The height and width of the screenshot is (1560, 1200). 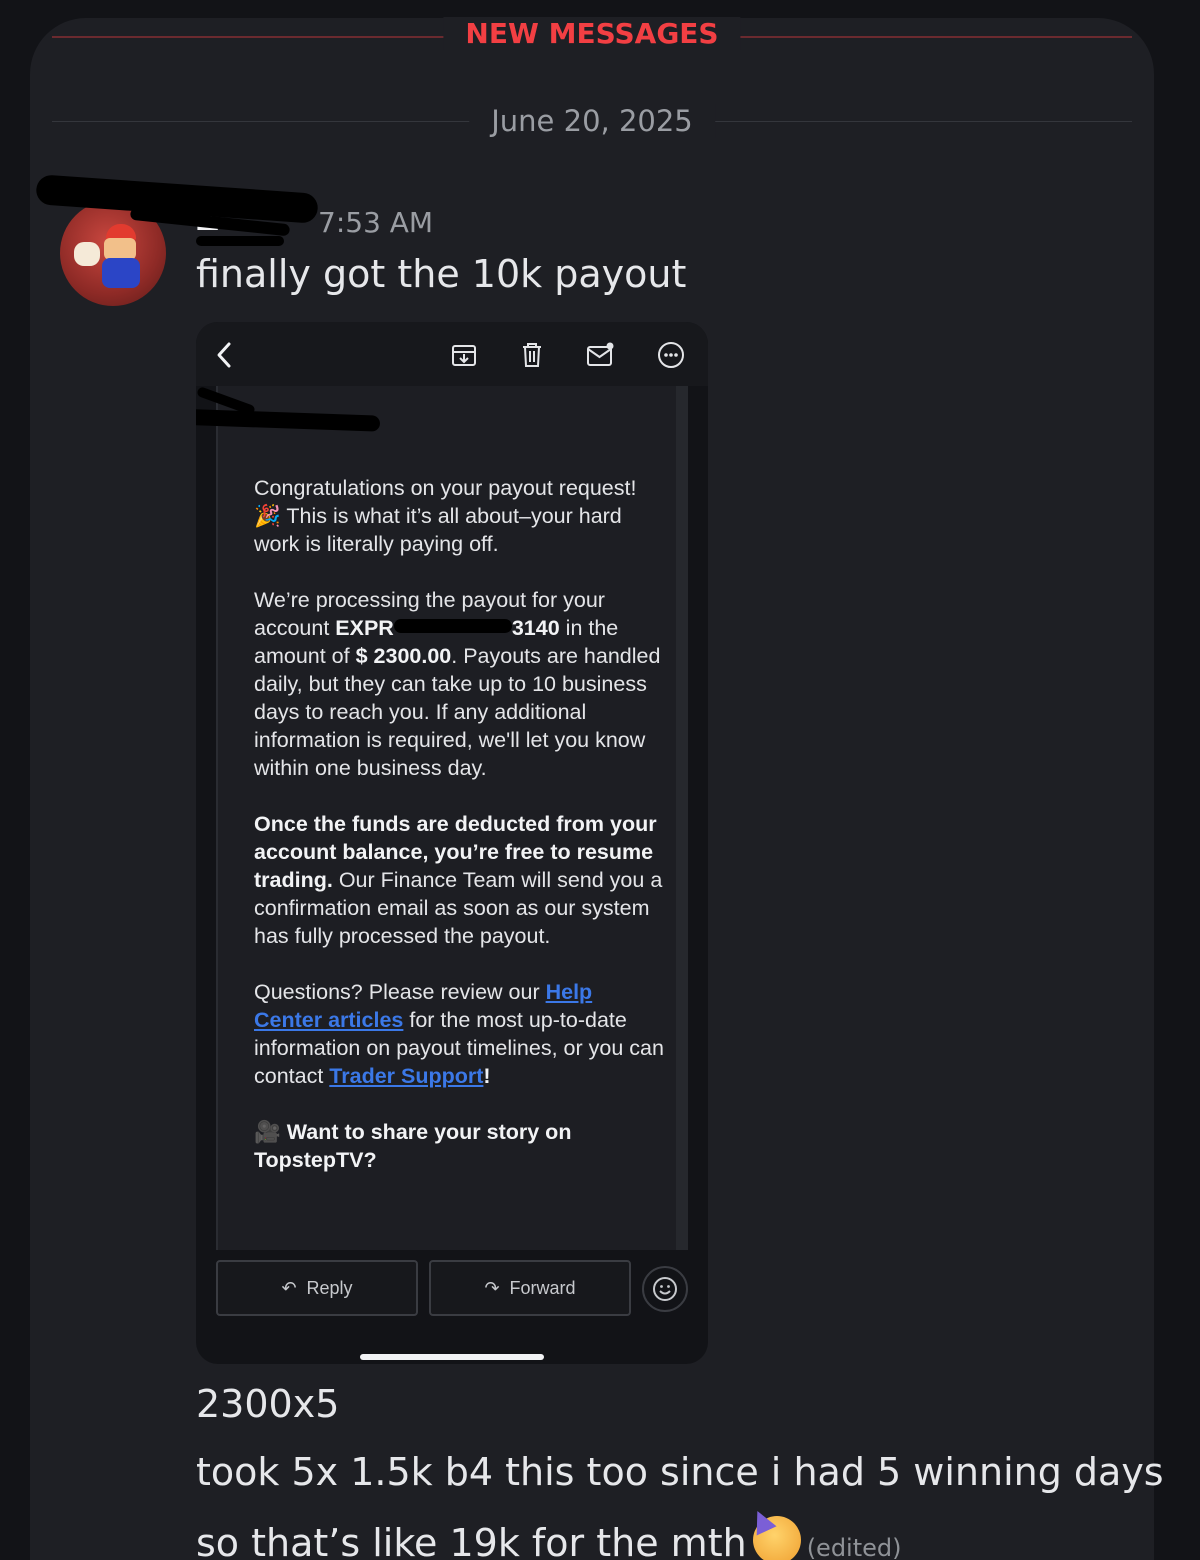 I want to click on archive-icon, so click(x=464, y=355).